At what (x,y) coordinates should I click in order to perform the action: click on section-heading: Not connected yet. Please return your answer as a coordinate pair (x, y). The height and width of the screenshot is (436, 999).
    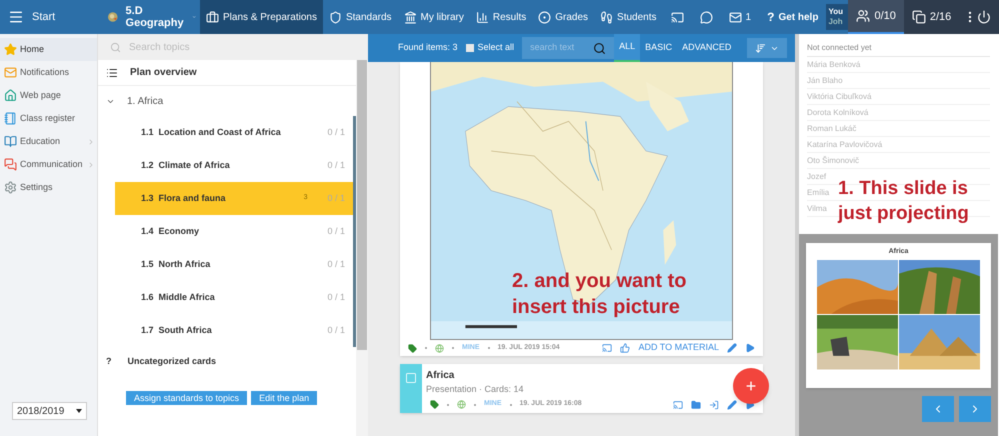
    Looking at the image, I should click on (898, 49).